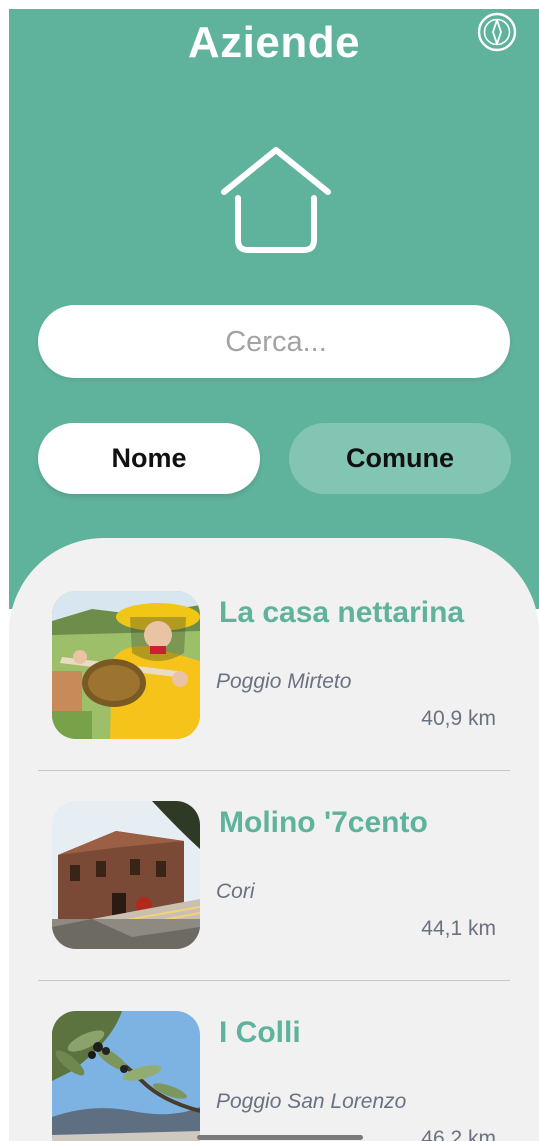 The width and height of the screenshot is (539, 1141). I want to click on home-icon, so click(276, 200).